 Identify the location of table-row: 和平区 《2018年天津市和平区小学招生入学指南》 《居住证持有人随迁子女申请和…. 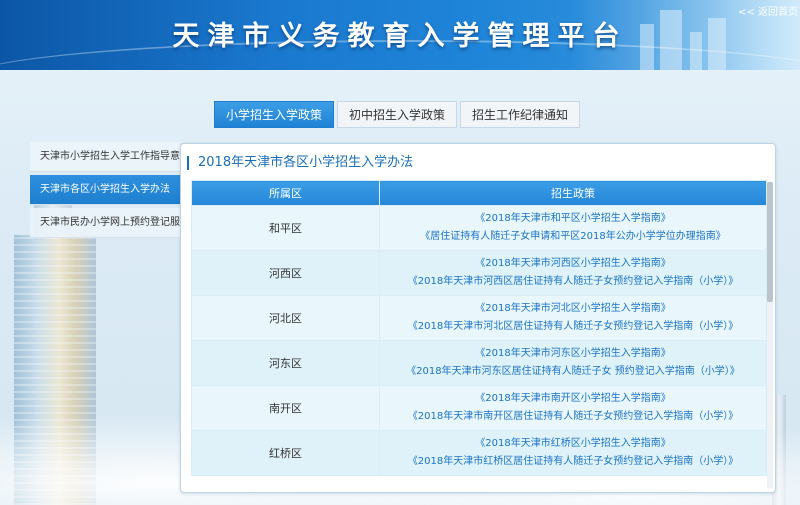
(479, 228).